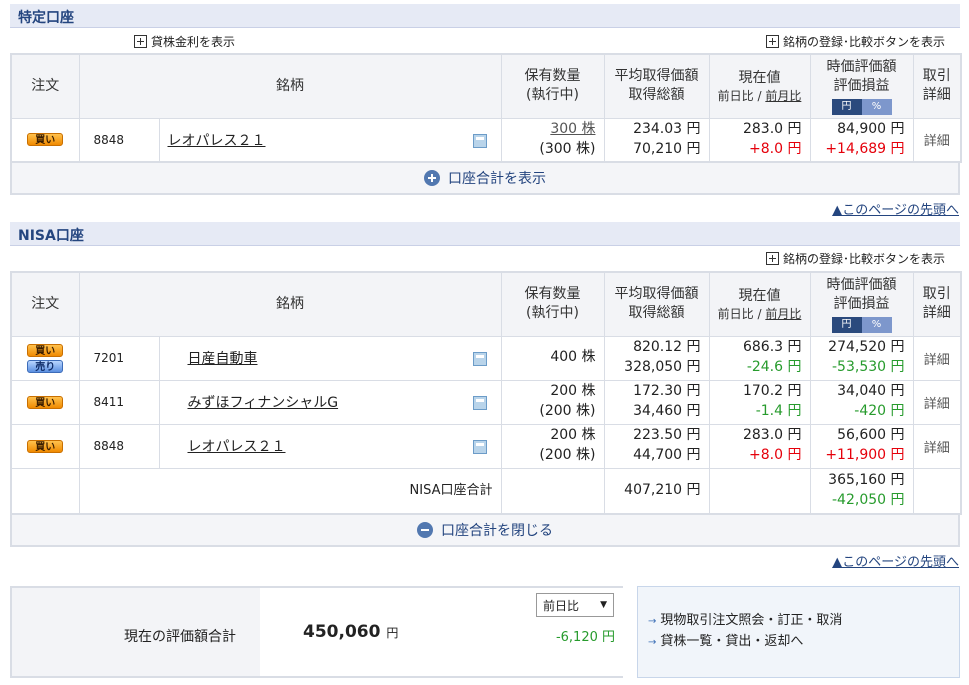  I want to click on header-price-label: 現在値, so click(759, 77).